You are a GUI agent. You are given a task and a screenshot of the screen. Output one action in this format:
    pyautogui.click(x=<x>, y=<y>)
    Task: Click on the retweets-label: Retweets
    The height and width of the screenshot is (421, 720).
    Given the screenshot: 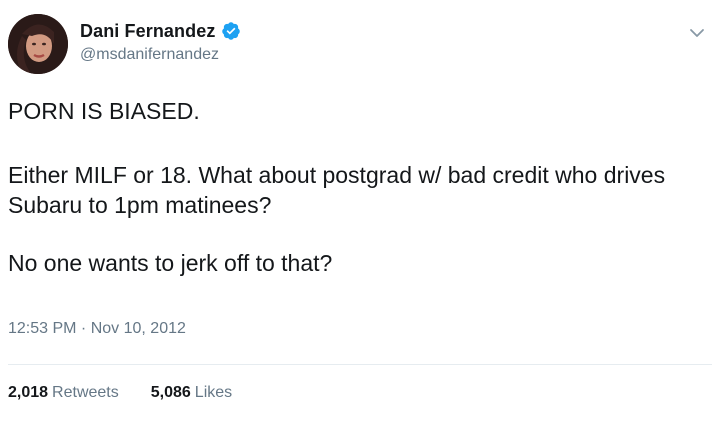 What is the action you would take?
    pyautogui.click(x=85, y=392)
    